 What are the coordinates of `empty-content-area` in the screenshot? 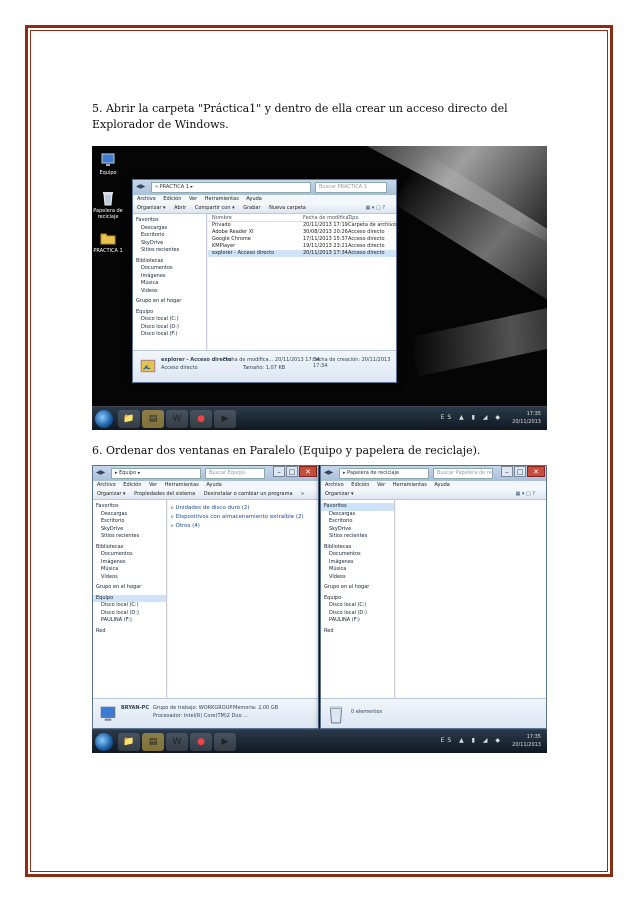 It's located at (471, 600).